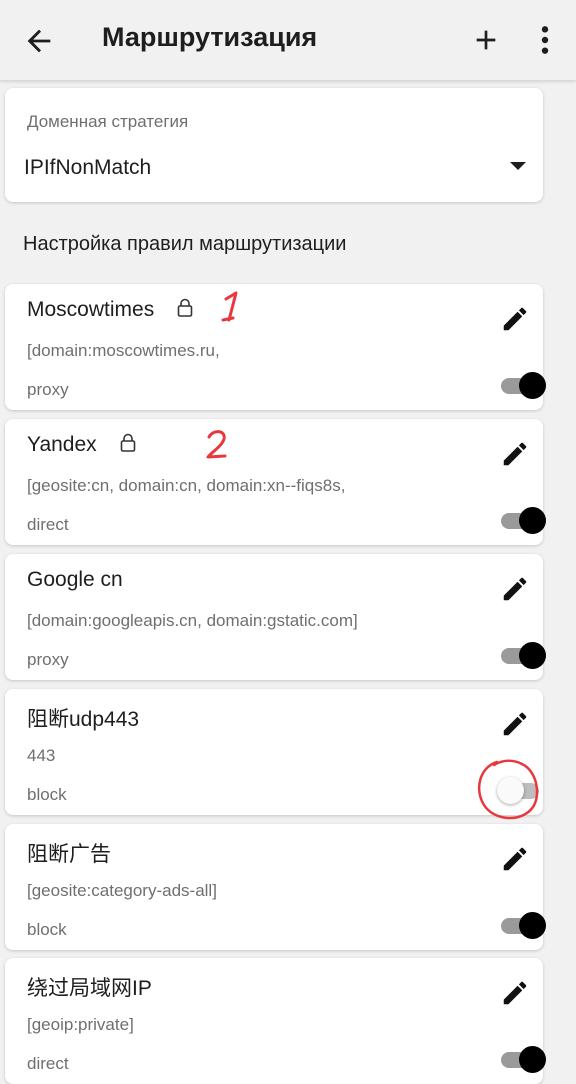 The image size is (576, 1084). I want to click on rule-name: 阻断udp443, so click(83, 719).